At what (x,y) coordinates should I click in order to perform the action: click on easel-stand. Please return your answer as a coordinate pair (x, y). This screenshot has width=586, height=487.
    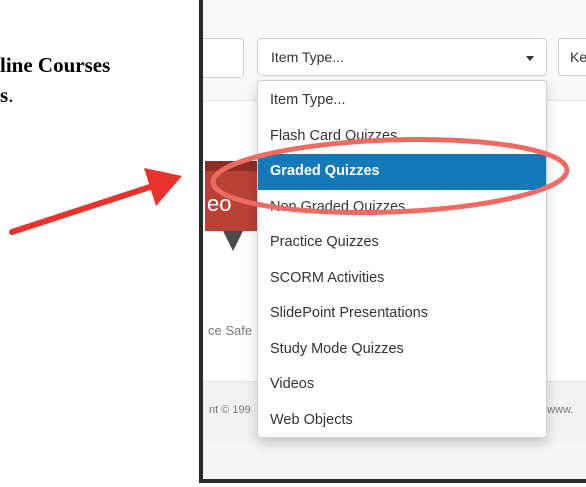
    Looking at the image, I should click on (233, 241).